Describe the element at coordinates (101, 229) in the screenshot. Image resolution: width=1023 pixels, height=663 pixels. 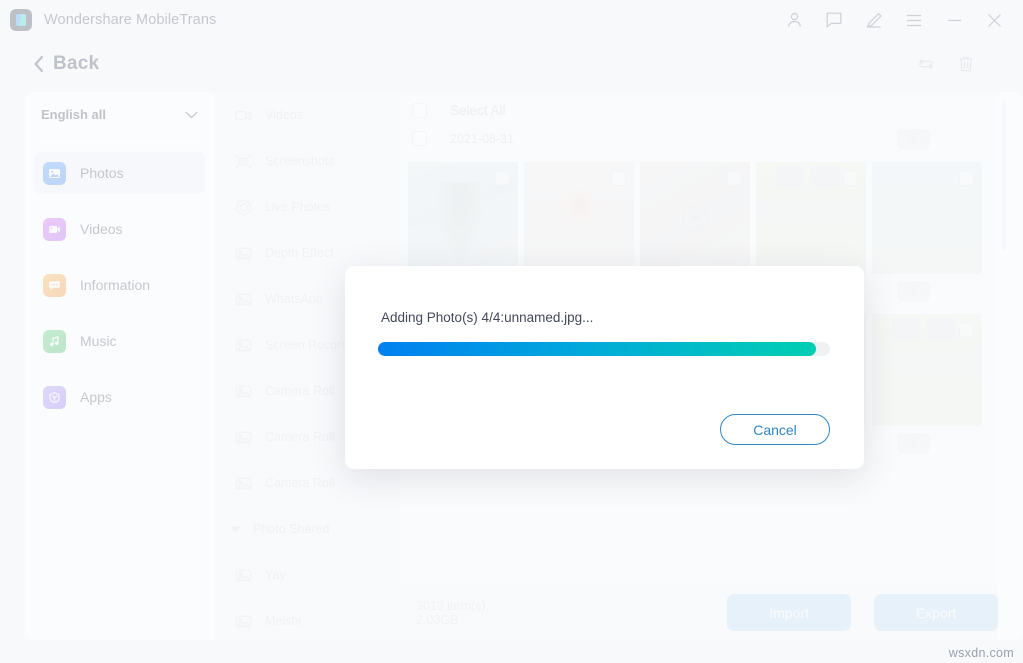
I see `sidebar-item-label: Videos` at that location.